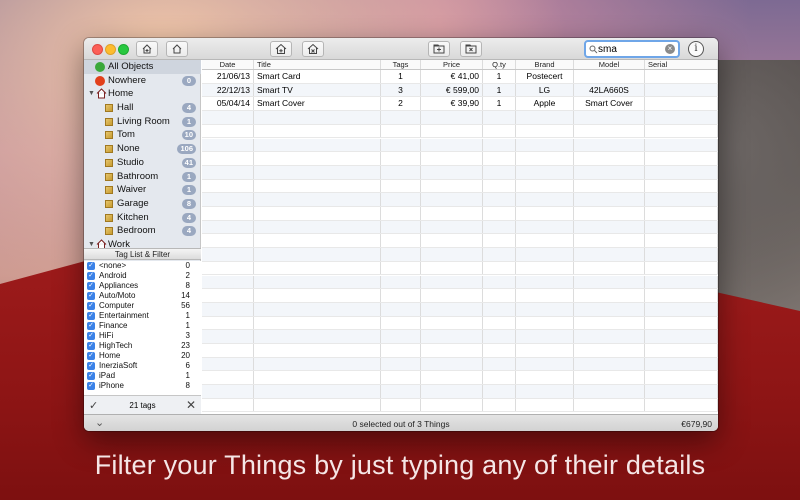  I want to click on count-badge: 1, so click(189, 121).